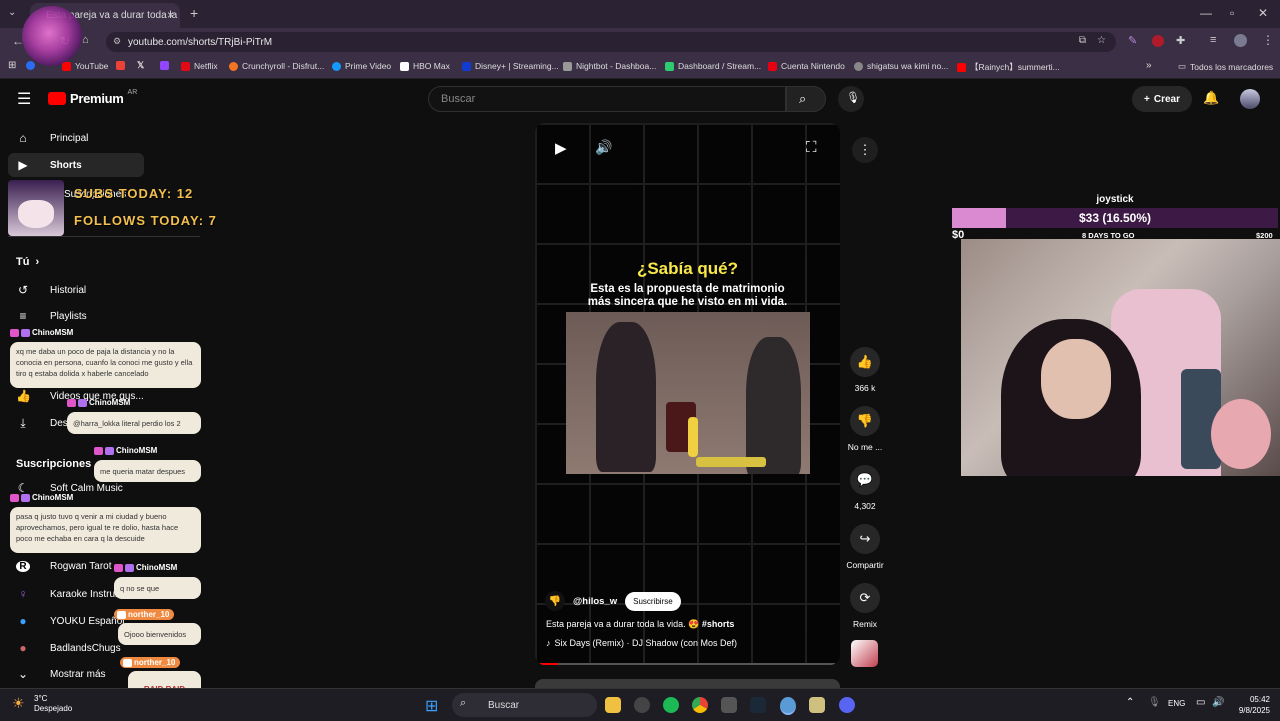 The image size is (1280, 721). I want to click on bookmark-star-icon: ☆, so click(1101, 40).